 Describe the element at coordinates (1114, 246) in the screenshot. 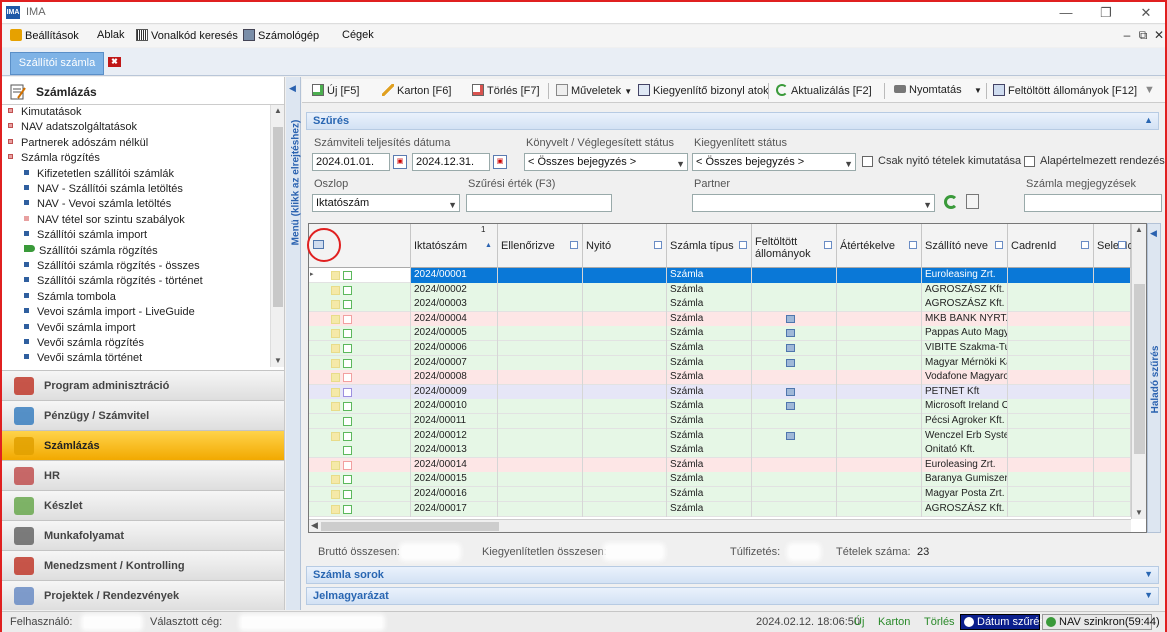

I see `column-header: SelexId` at that location.